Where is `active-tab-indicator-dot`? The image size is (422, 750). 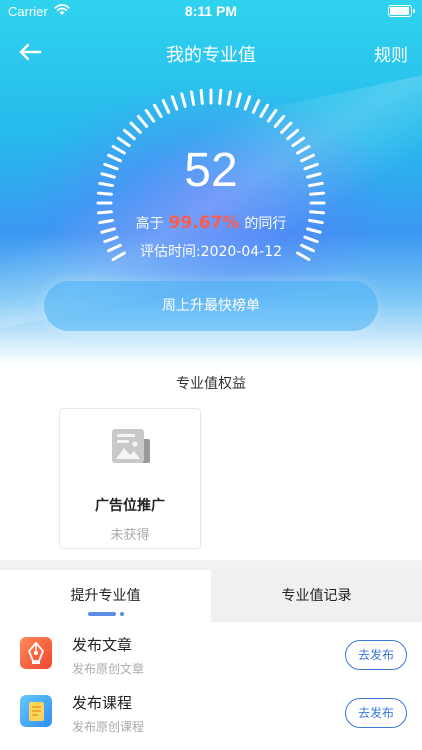
active-tab-indicator-dot is located at coordinates (122, 614).